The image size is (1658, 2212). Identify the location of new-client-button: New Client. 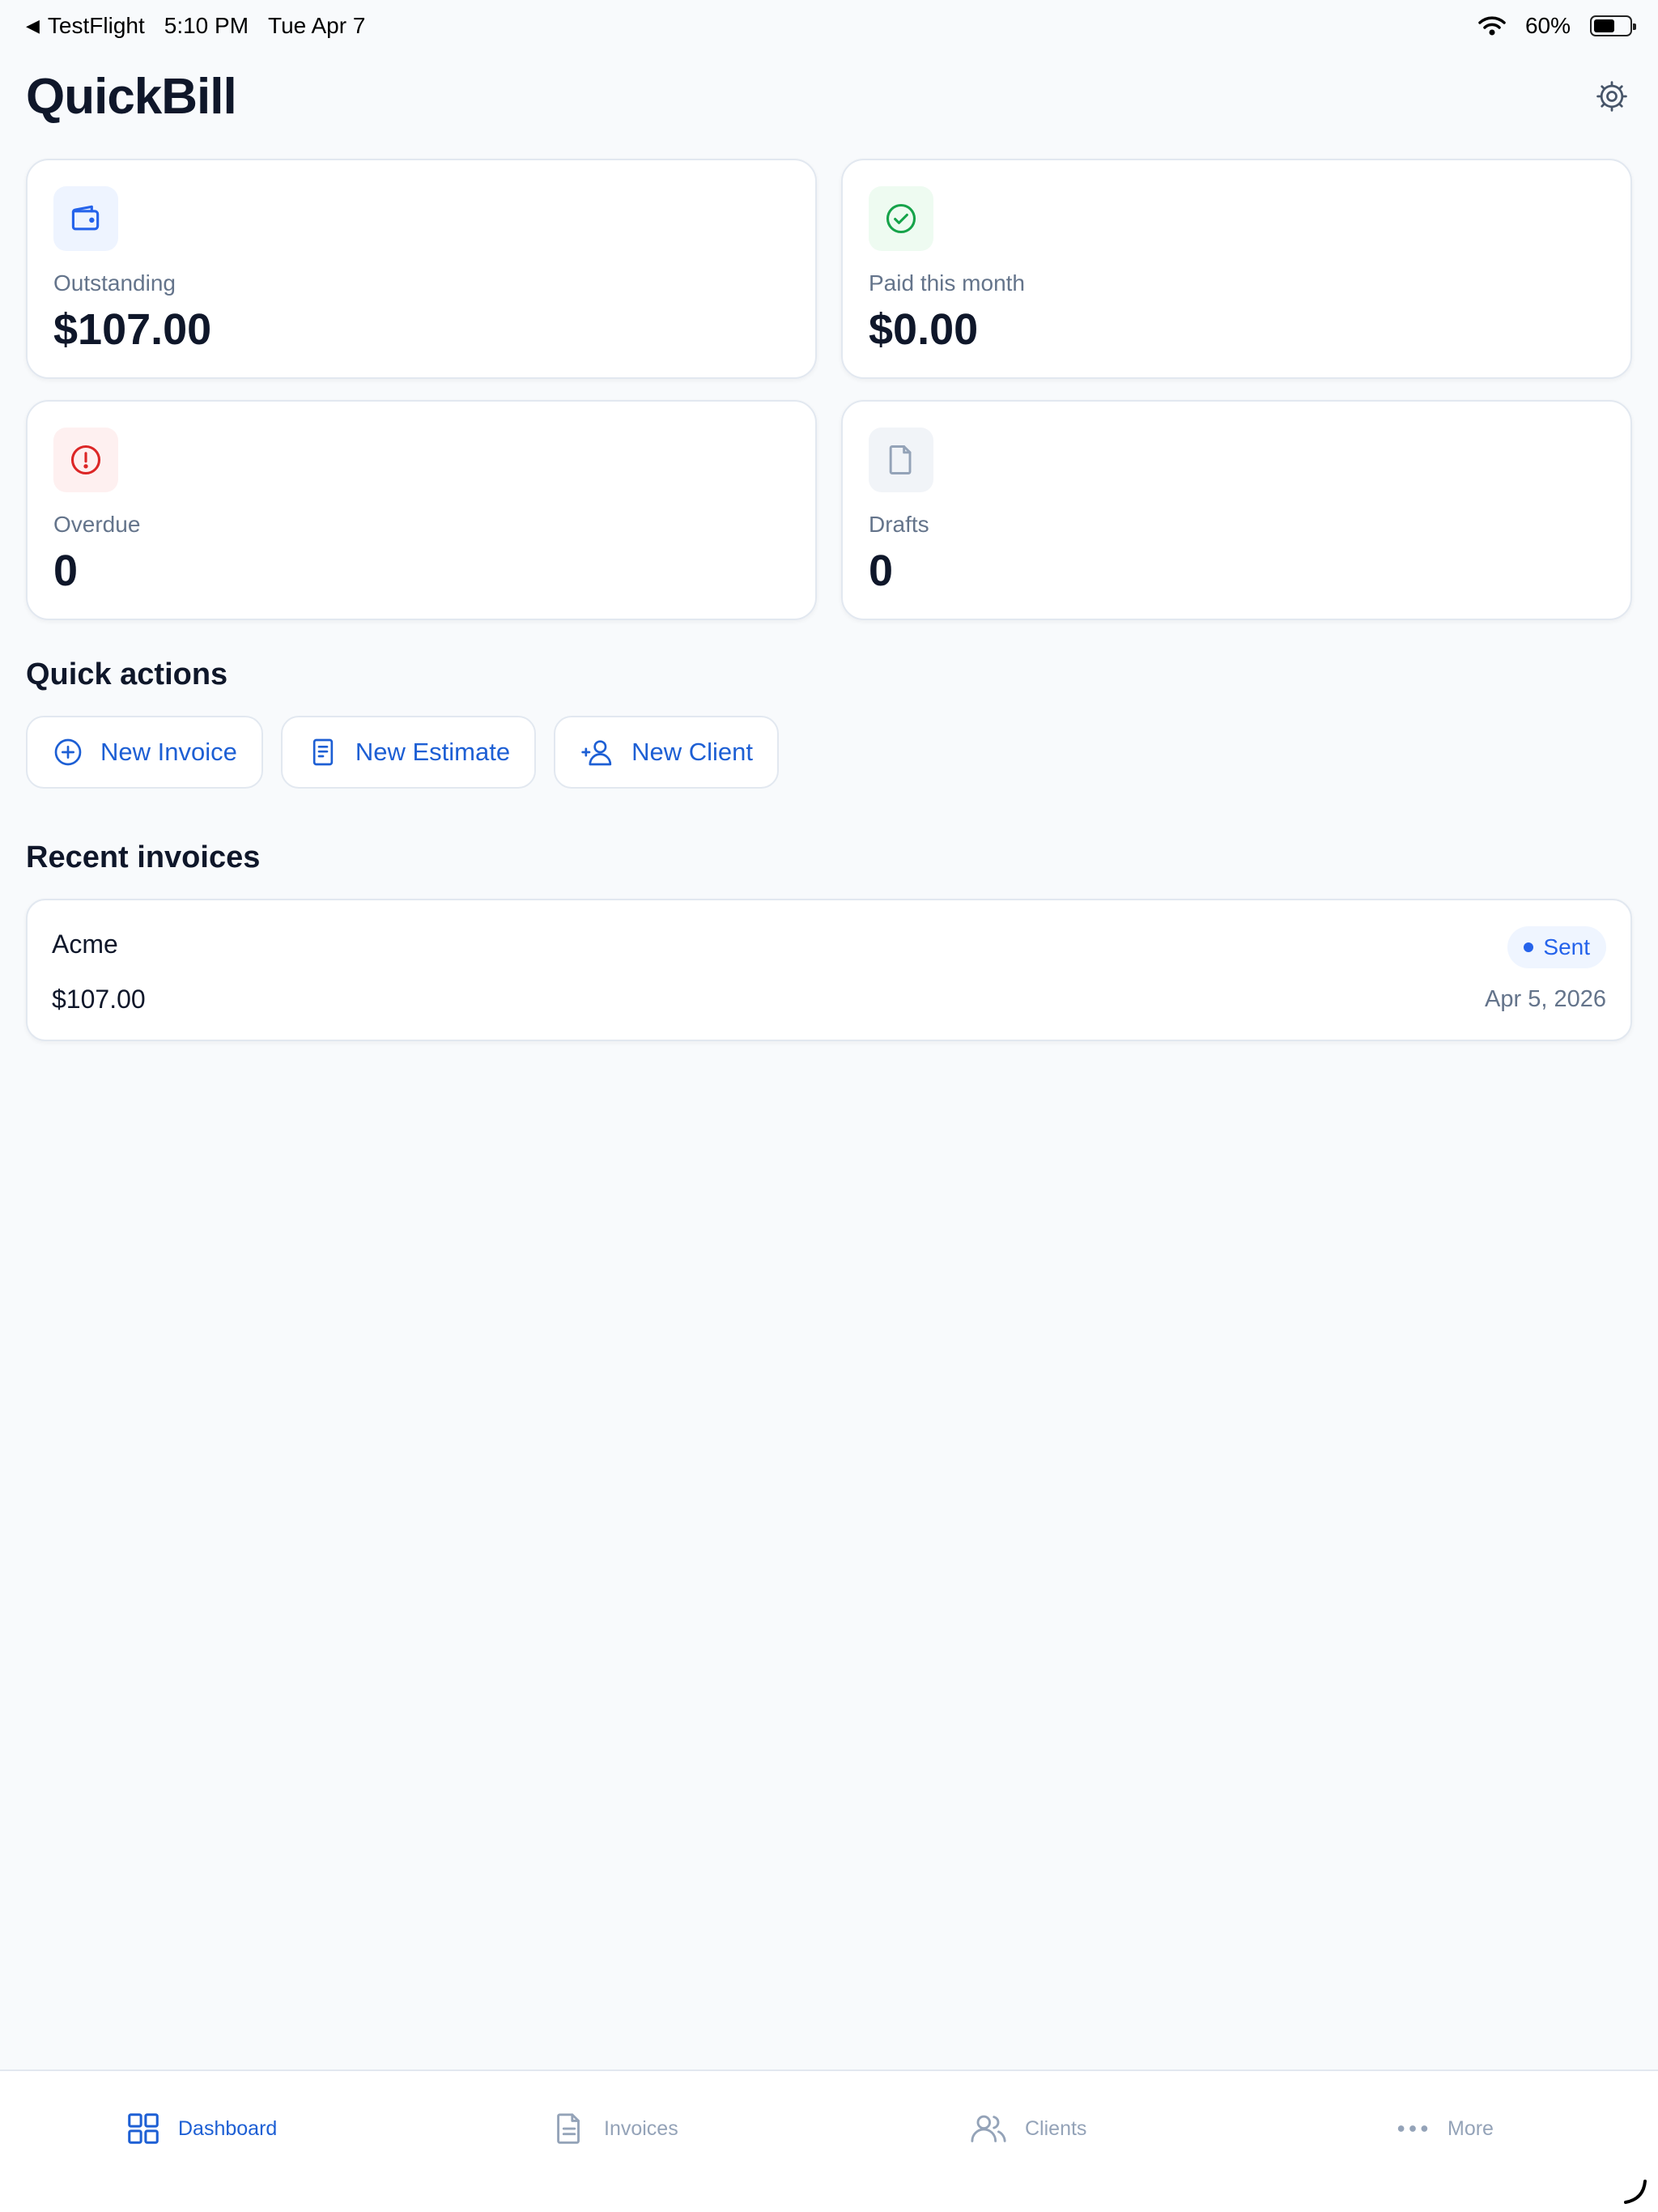
(666, 753).